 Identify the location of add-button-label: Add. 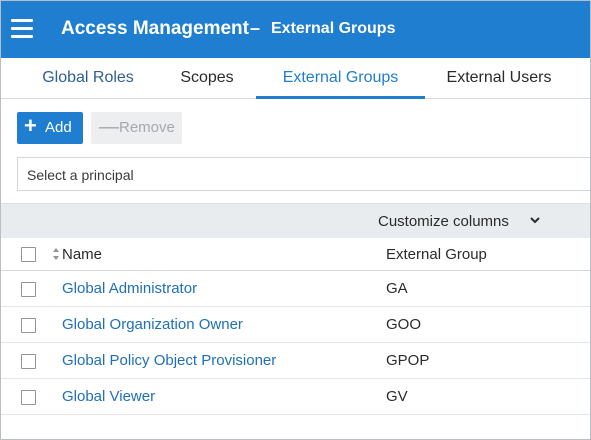
(58, 127).